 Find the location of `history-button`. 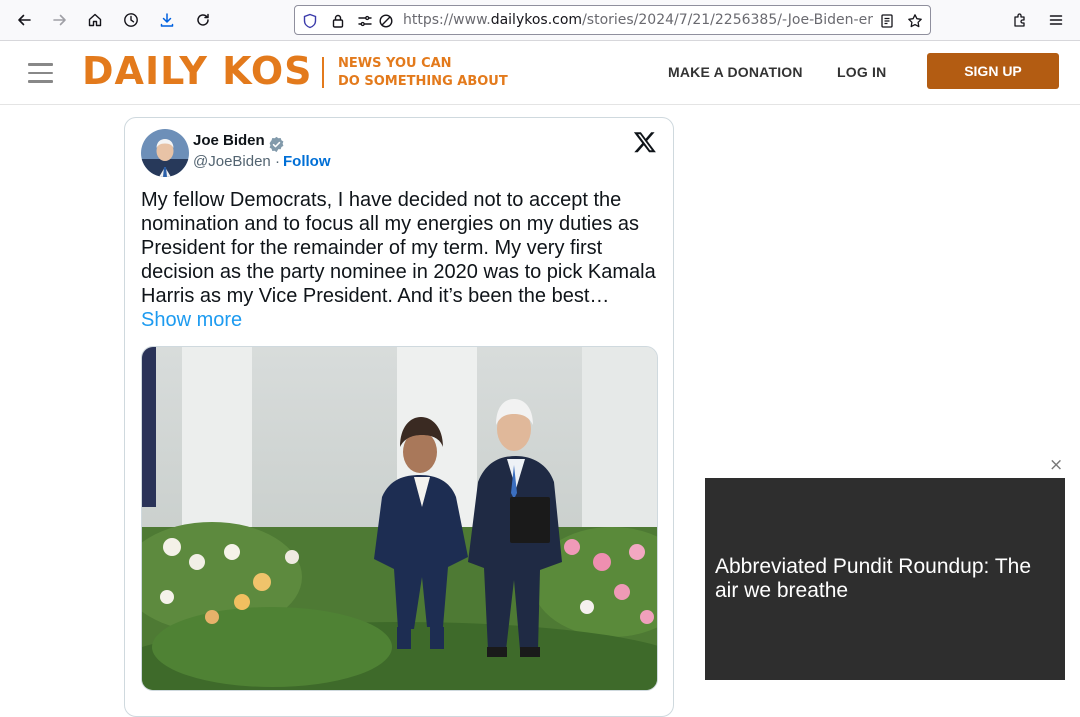

history-button is located at coordinates (131, 20).